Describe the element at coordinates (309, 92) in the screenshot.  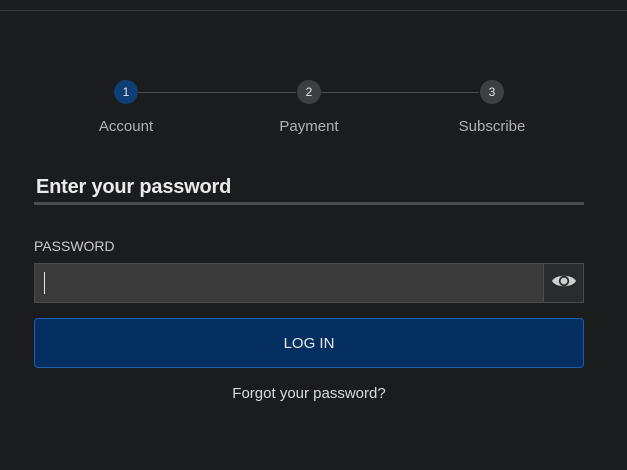
I see `step-number: 2` at that location.